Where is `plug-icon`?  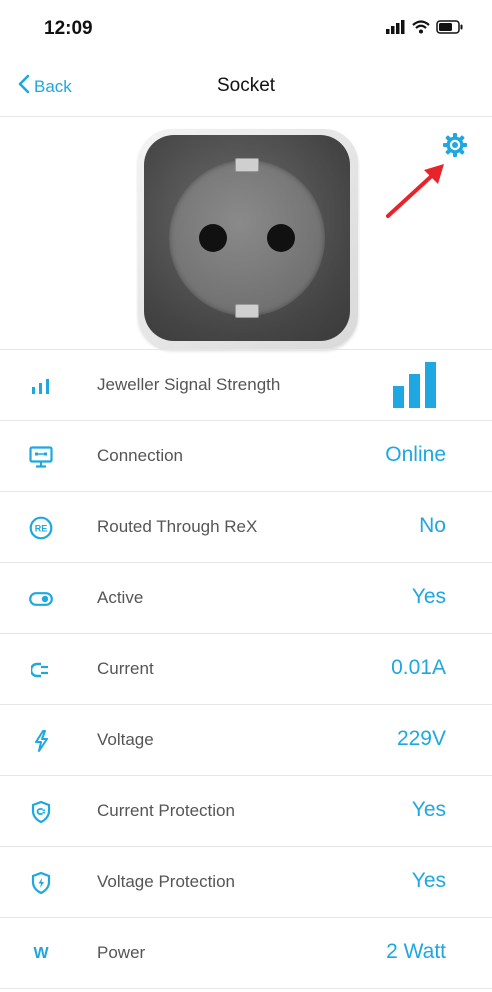
plug-icon is located at coordinates (41, 670).